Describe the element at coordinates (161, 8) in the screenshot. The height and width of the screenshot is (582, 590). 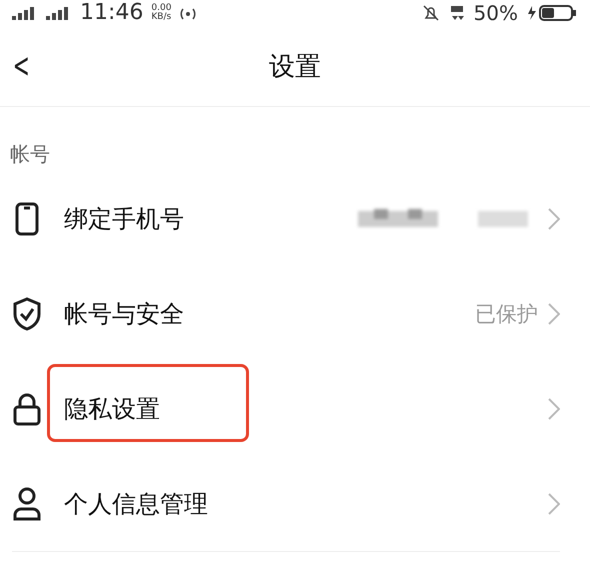
I see `speed-value: 0.00` at that location.